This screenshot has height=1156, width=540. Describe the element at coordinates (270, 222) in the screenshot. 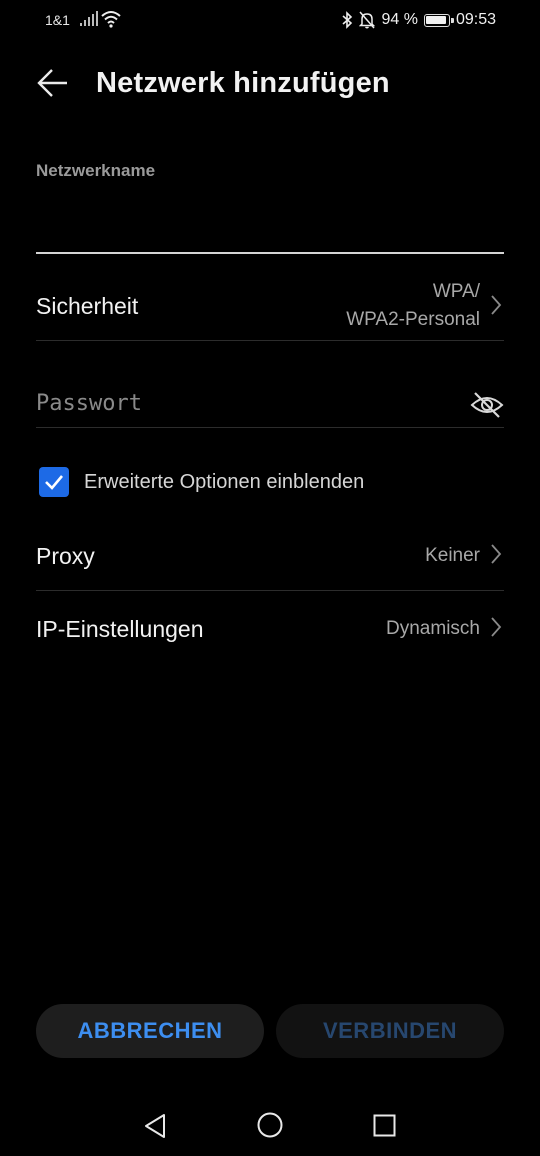

I see `network-name-input` at that location.